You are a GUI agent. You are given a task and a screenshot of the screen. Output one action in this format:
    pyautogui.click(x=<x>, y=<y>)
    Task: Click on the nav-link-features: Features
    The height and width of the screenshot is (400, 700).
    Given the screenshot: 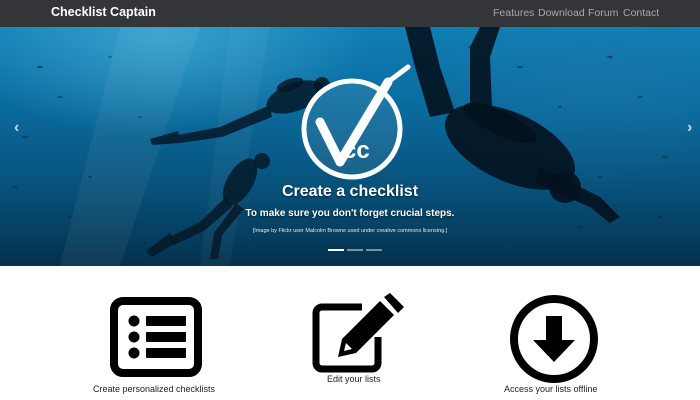 What is the action you would take?
    pyautogui.click(x=513, y=13)
    